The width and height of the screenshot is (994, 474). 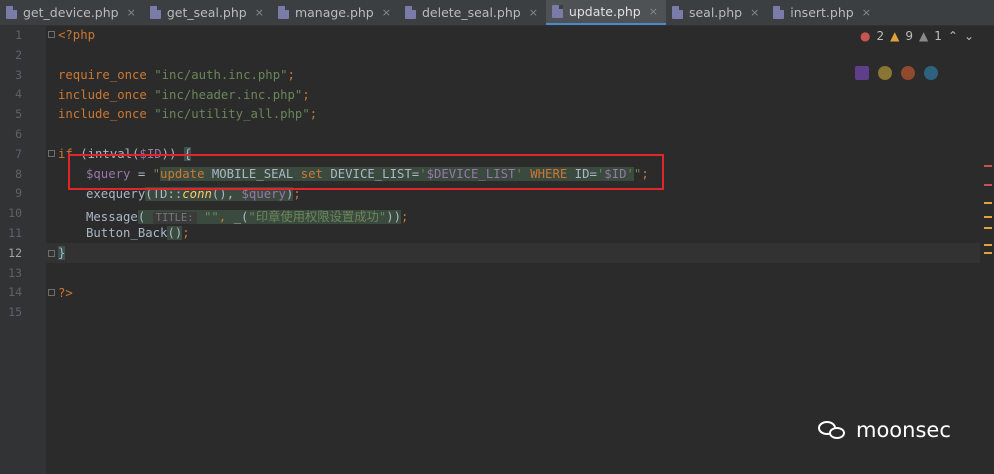 I want to click on code-line-4: include_once "inc/header.inc.php";, so click(x=184, y=95).